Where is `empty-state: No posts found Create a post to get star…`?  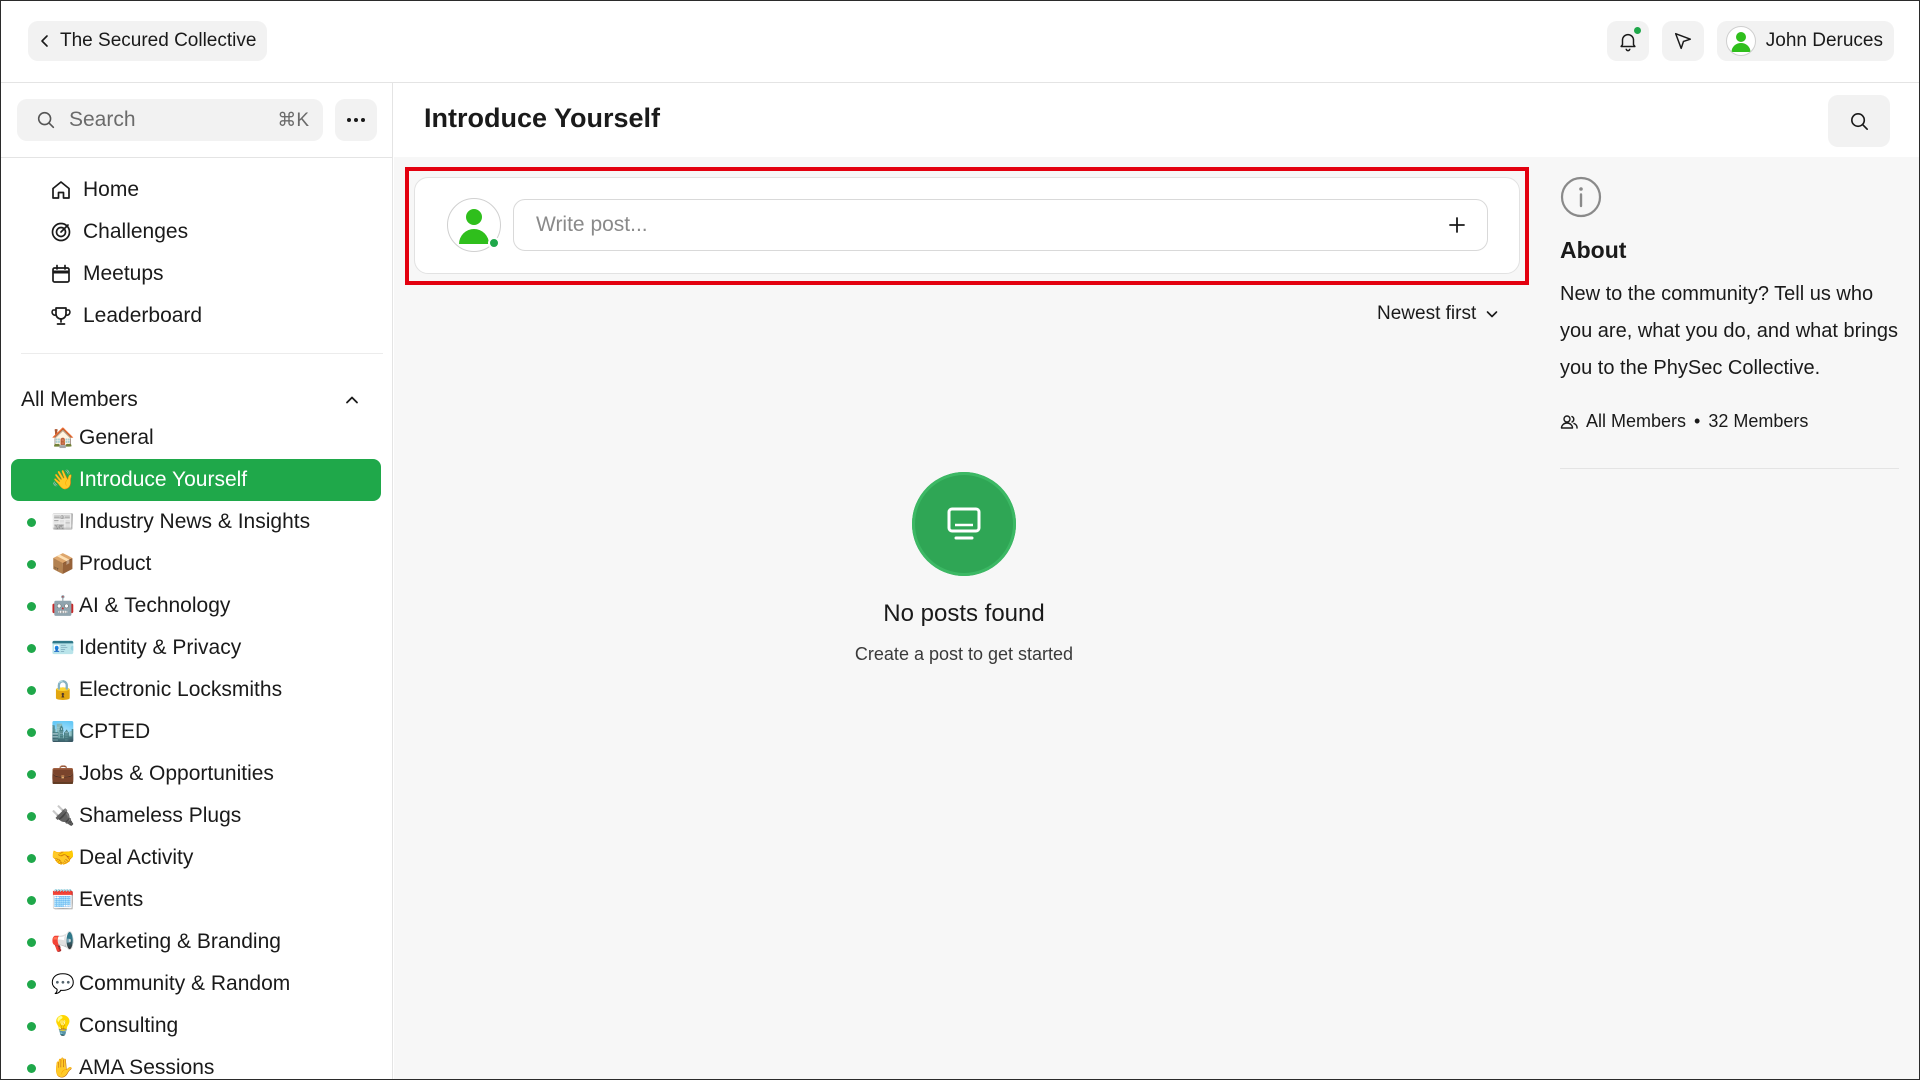 empty-state: No posts found Create a post to get star… is located at coordinates (964, 568).